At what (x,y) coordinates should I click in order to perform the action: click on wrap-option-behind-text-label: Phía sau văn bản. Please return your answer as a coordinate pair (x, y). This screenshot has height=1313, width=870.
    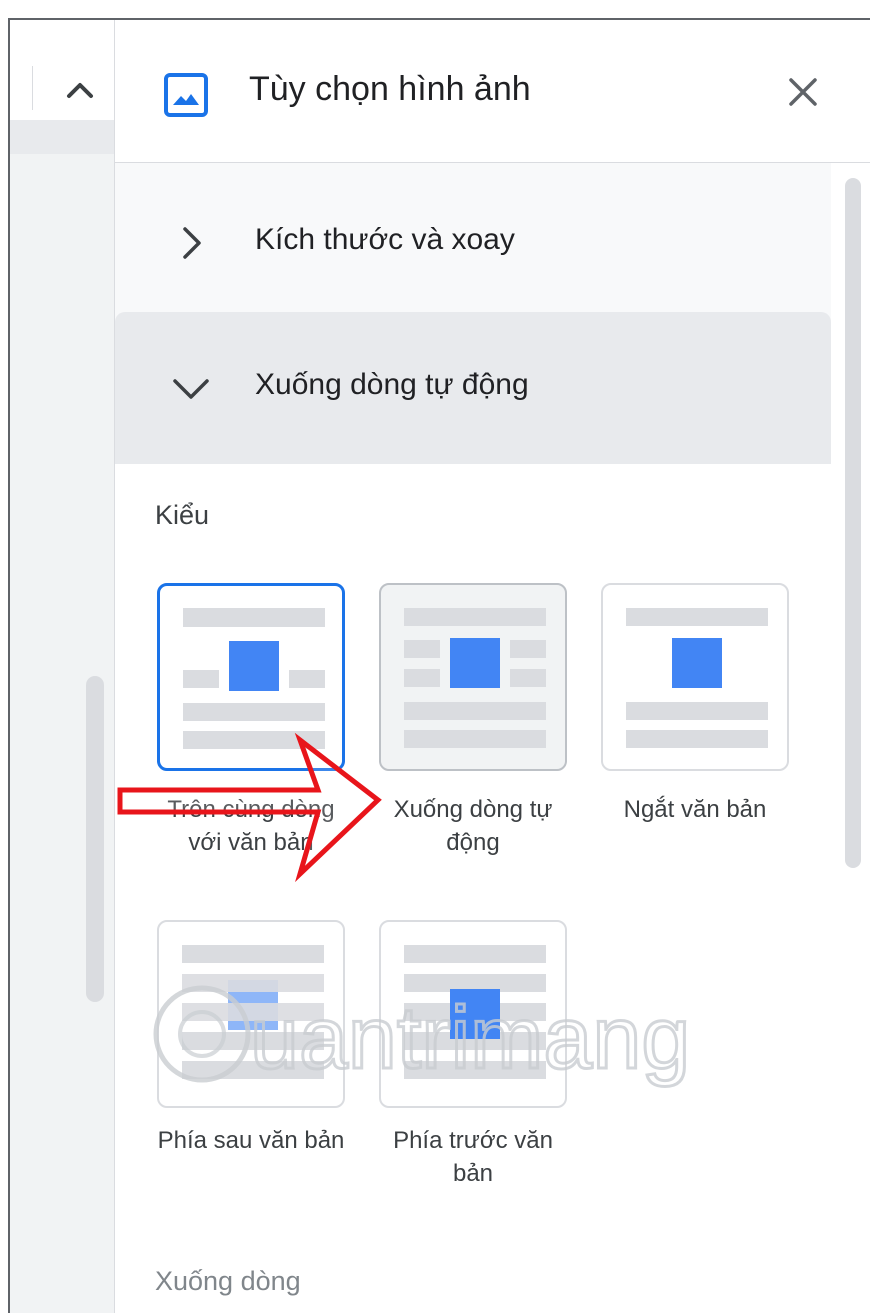
    Looking at the image, I should click on (251, 1140).